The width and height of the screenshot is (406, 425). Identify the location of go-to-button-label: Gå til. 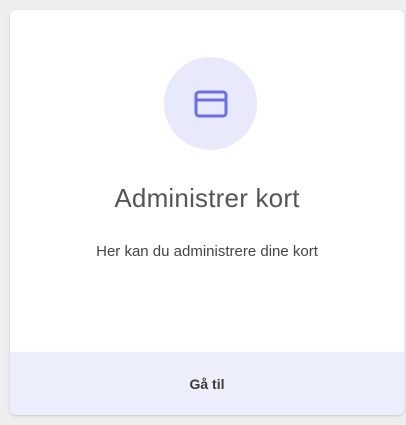
(207, 383).